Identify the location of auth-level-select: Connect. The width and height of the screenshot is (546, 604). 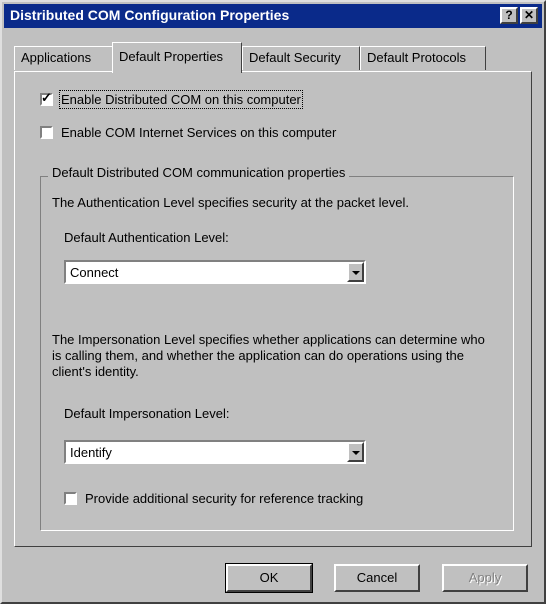
(215, 272).